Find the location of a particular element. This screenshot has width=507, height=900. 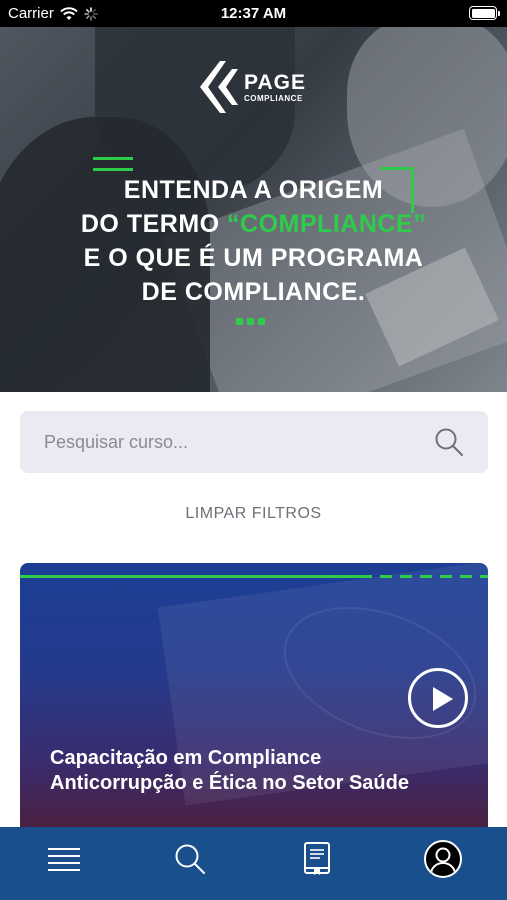

card-accent-line is located at coordinates (190, 576).